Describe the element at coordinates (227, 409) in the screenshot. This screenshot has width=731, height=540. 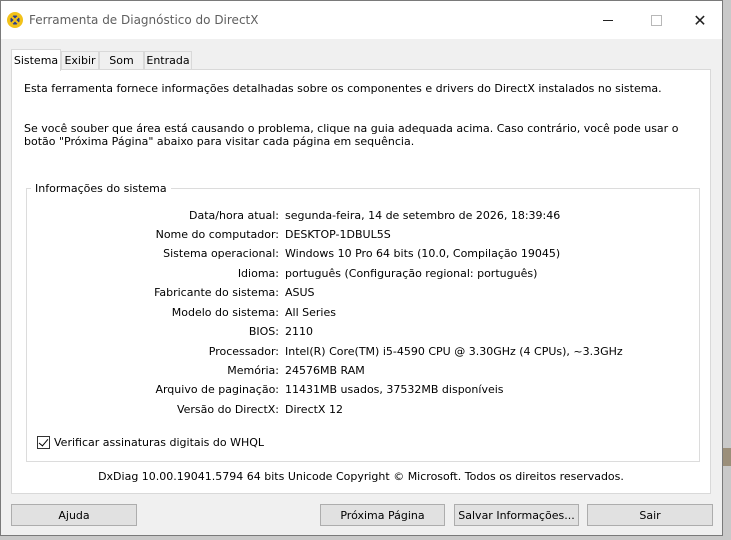
I see `info-label: Versão do DirectX:` at that location.